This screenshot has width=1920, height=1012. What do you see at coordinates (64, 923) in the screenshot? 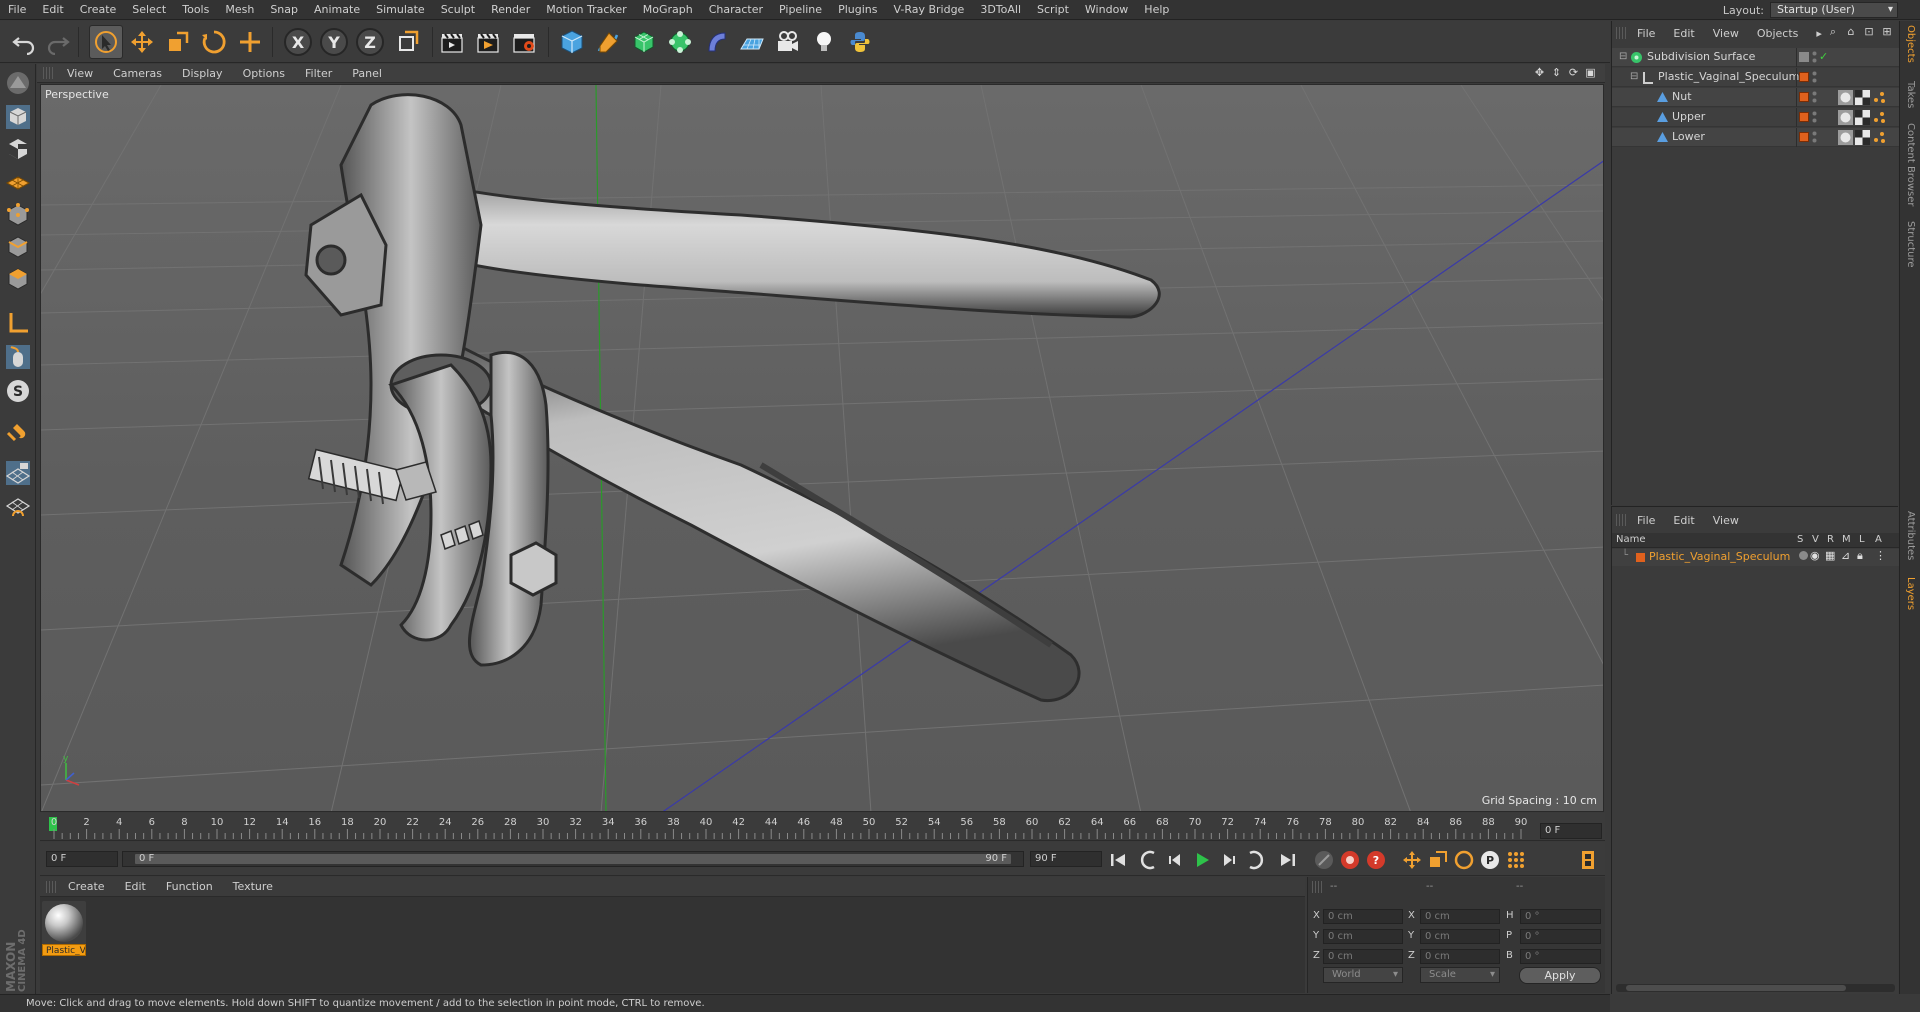
I see `material-thumbnail` at bounding box center [64, 923].